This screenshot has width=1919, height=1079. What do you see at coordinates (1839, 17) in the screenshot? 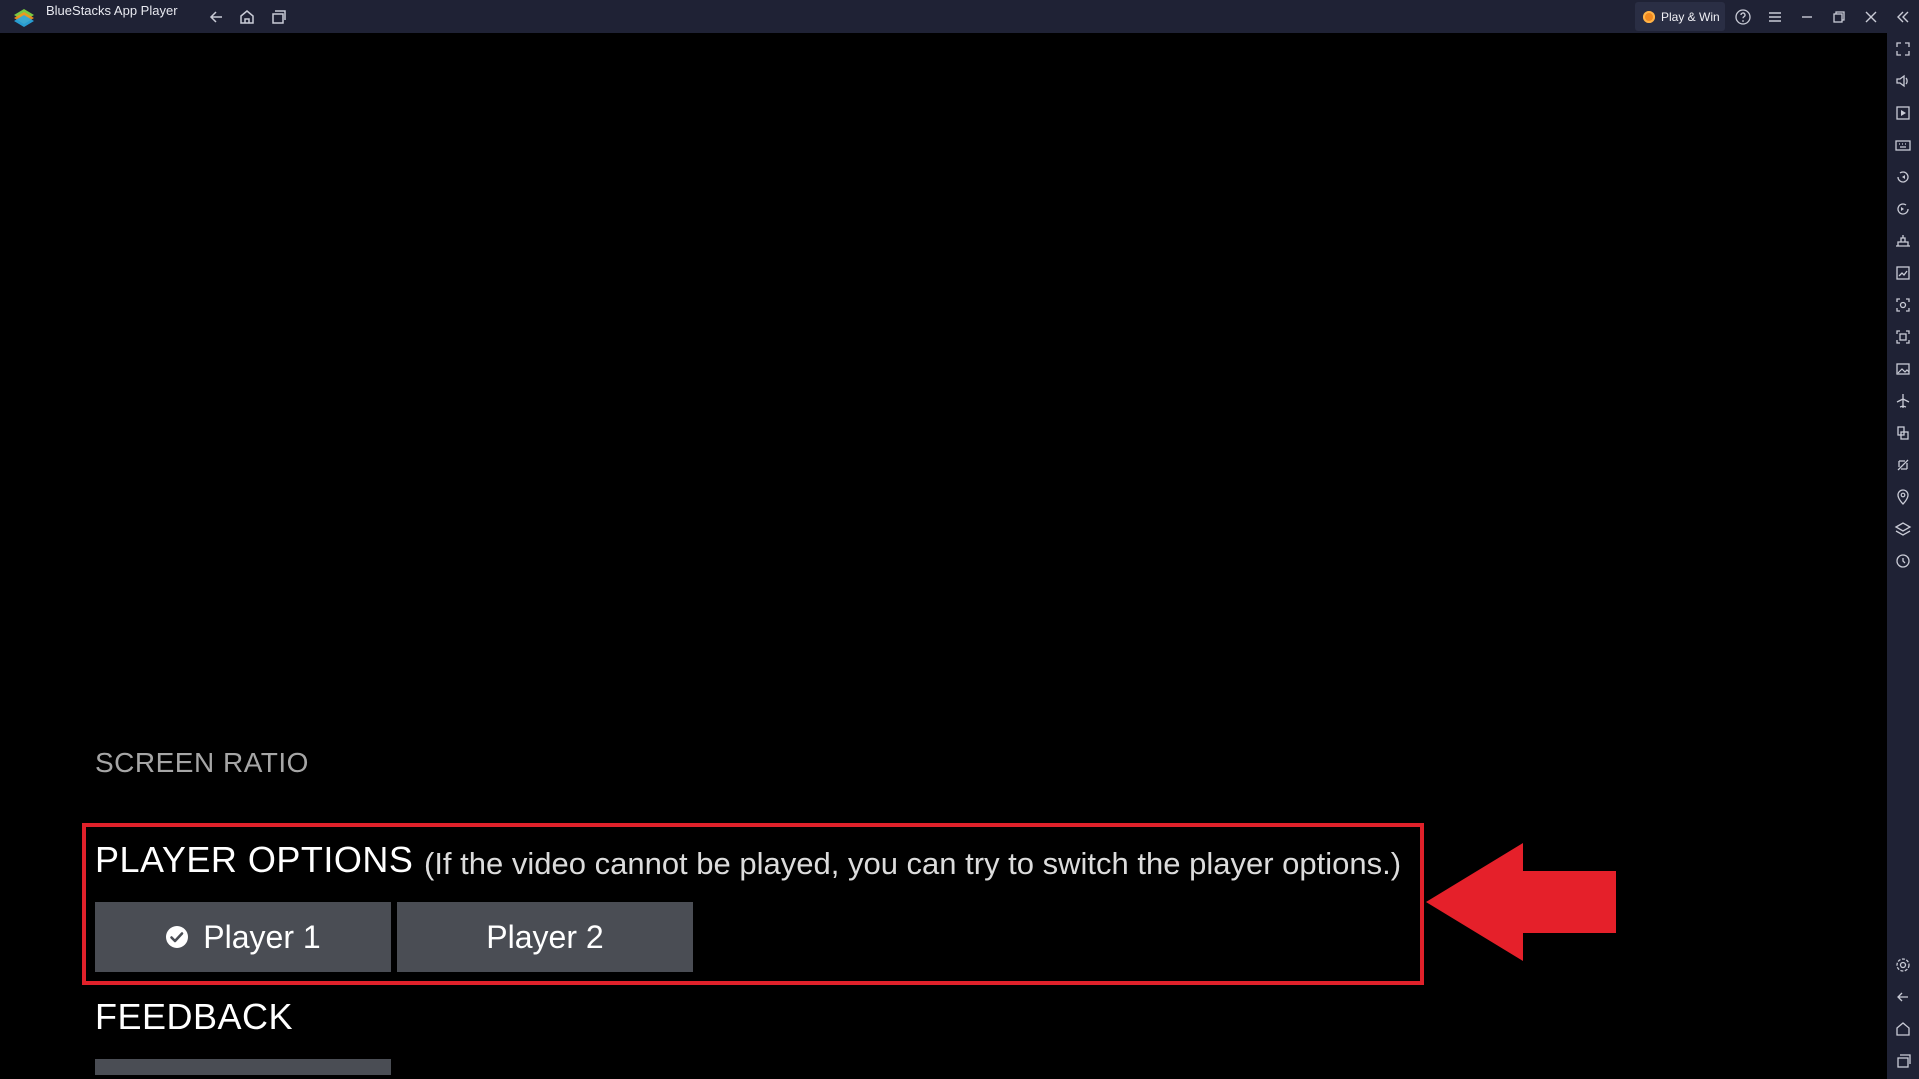
I see `restore-icon` at bounding box center [1839, 17].